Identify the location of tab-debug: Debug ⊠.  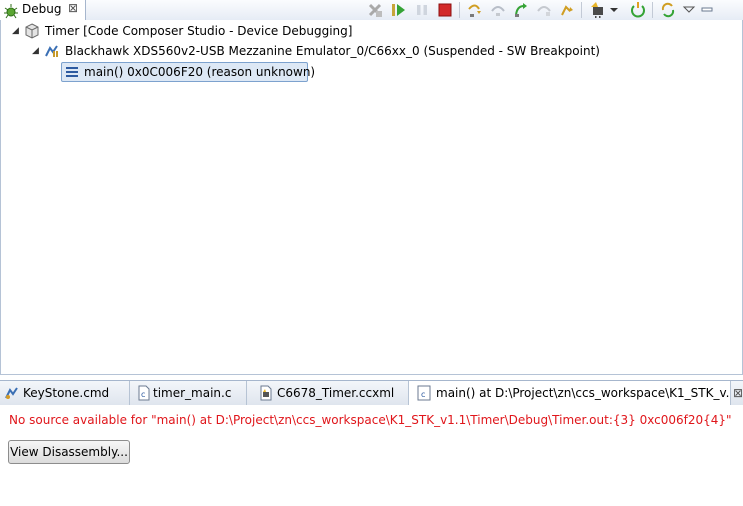
(43, 10).